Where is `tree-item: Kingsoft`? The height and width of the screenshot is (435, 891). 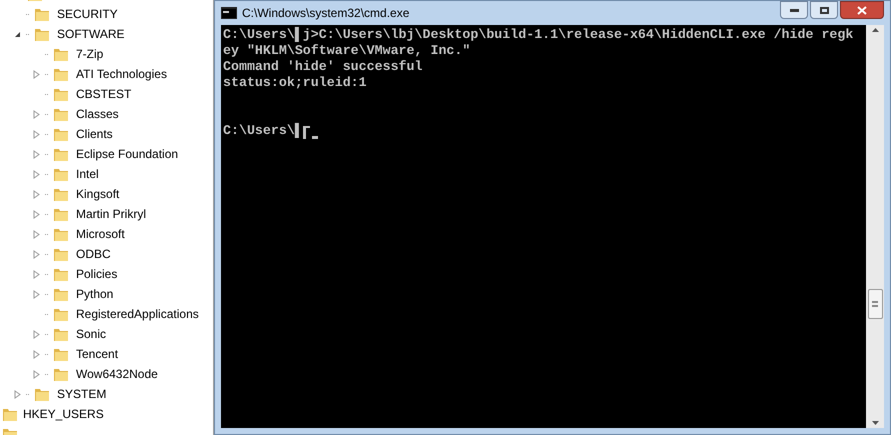 tree-item: Kingsoft is located at coordinates (98, 194).